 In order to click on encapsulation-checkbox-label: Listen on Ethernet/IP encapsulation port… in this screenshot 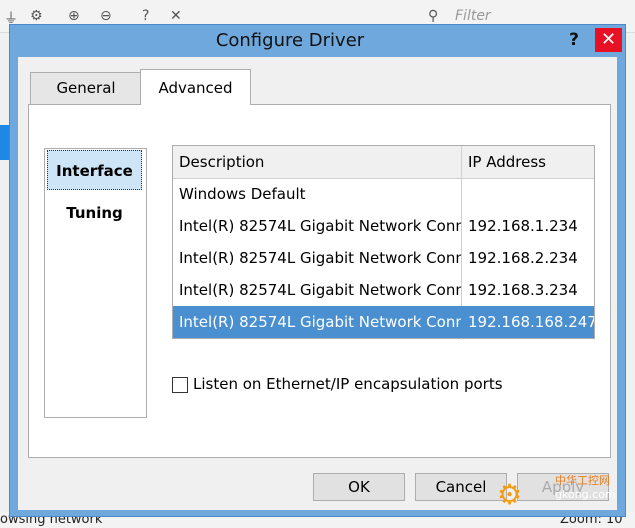, I will do `click(348, 384)`.